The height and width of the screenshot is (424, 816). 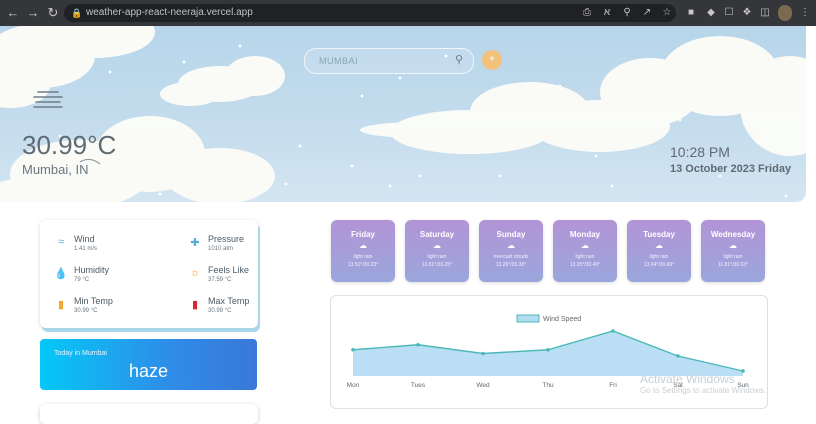 What do you see at coordinates (711, 13) in the screenshot?
I see `extension-icon: ◆` at bounding box center [711, 13].